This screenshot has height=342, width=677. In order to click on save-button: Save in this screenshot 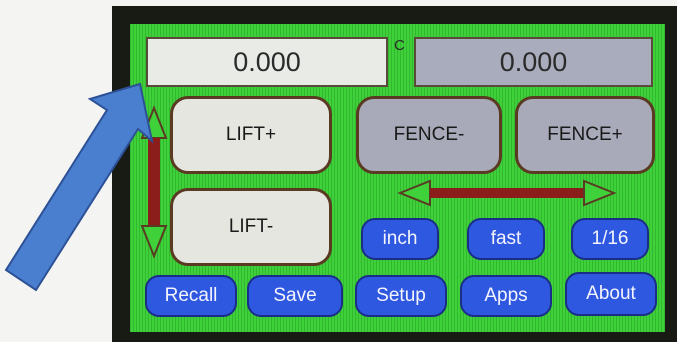, I will do `click(295, 296)`.